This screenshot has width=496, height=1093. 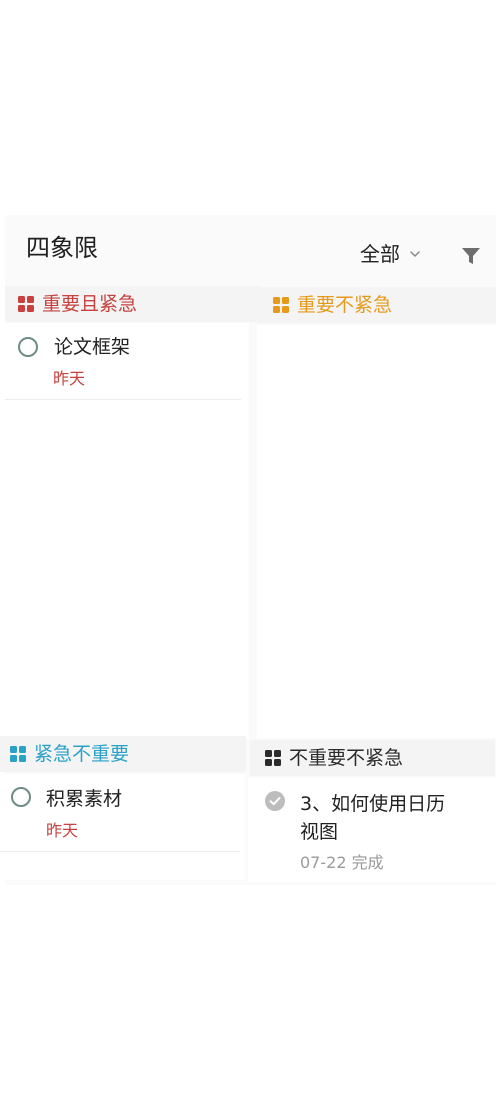 I want to click on task-item: 论文框架 昨天, so click(x=127, y=361).